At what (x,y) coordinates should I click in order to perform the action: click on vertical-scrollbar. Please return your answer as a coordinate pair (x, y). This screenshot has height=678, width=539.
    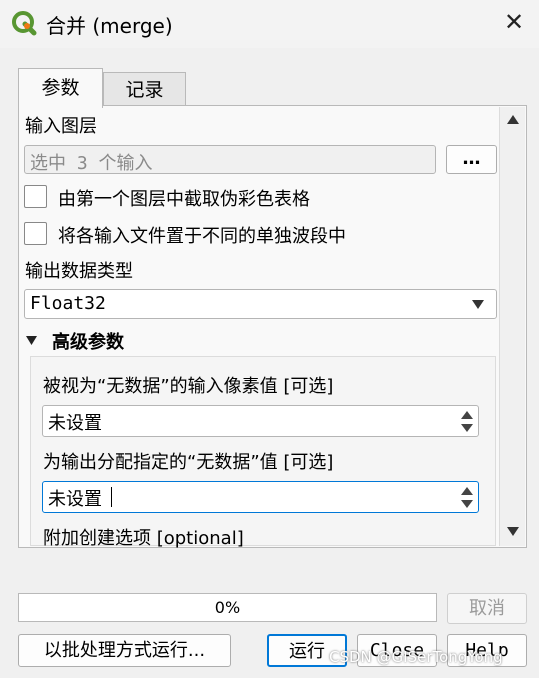
    Looking at the image, I should click on (512, 326).